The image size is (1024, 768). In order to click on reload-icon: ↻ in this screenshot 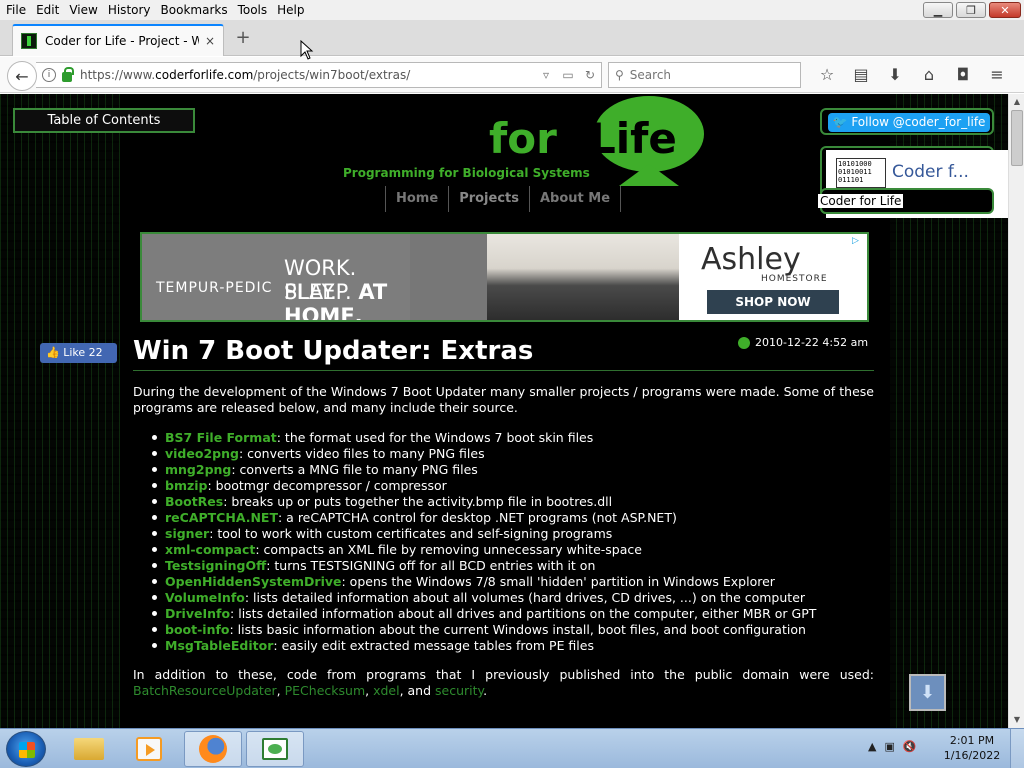, I will do `click(590, 75)`.